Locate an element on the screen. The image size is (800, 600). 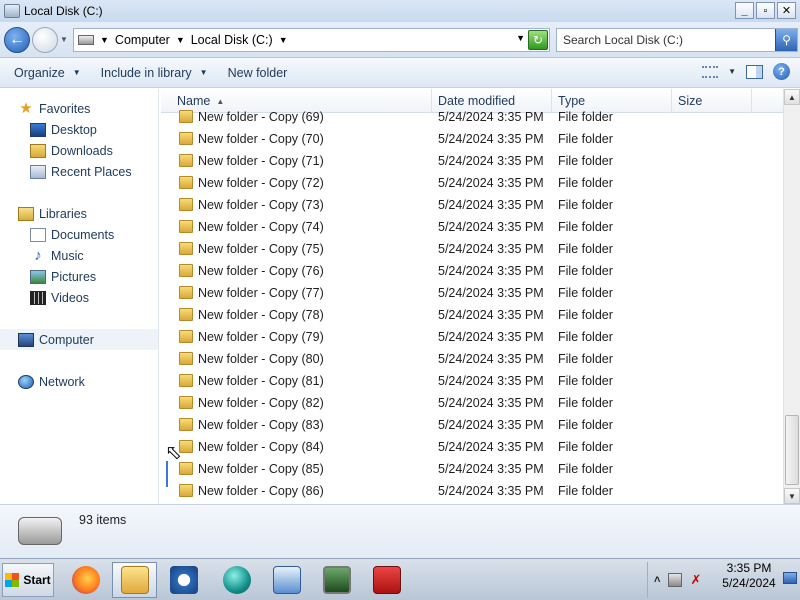
file-name: New folder - Copy (84) is located at coordinates (261, 447).